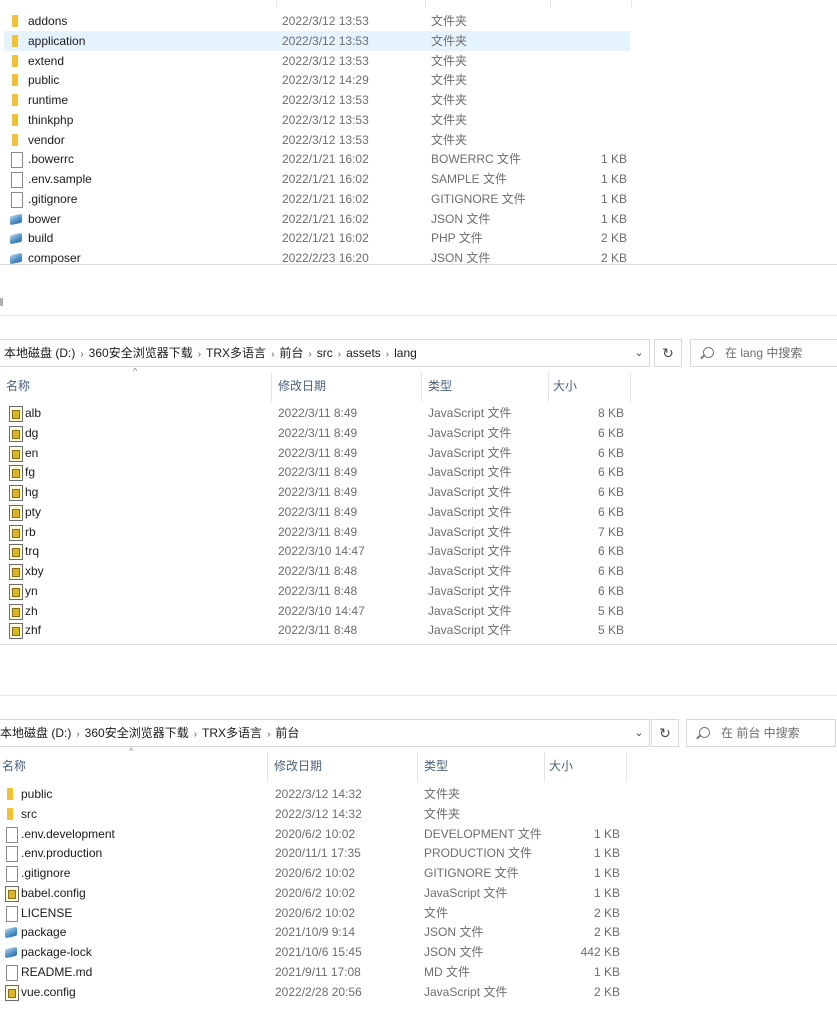 This screenshot has width=837, height=1024. I want to click on table-row: src 2022/3/12 14:32 文件夹, so click(418, 814).